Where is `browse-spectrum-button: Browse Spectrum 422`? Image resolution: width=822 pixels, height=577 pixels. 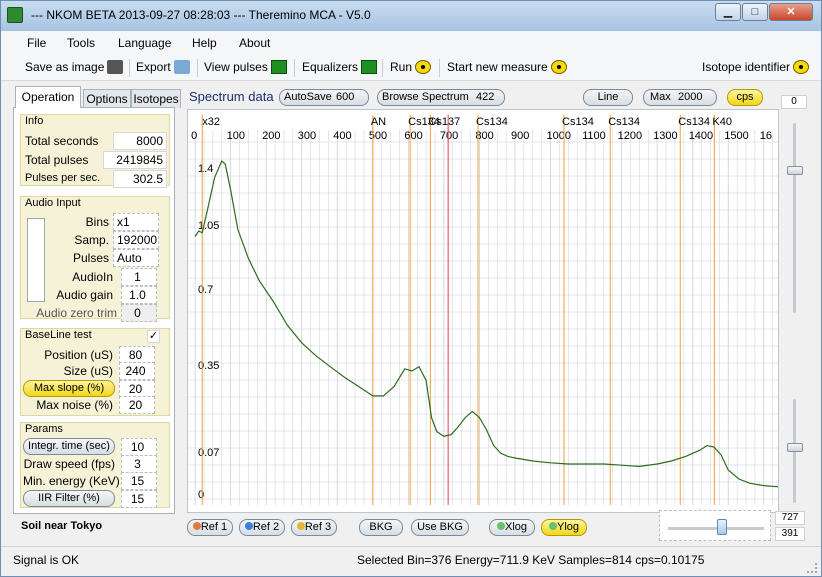
browse-spectrum-button: Browse Spectrum 422 is located at coordinates (441, 97).